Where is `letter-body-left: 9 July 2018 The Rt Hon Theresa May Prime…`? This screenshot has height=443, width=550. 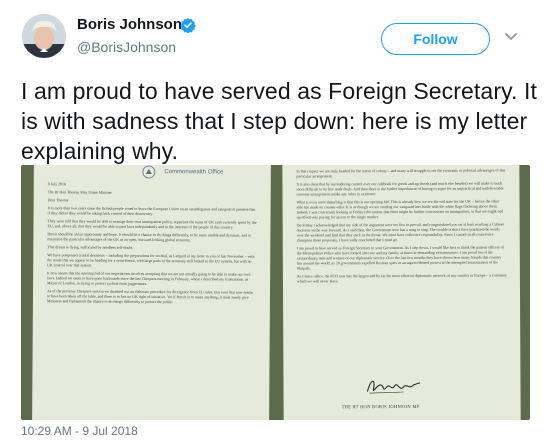 letter-body-left: 9 July 2018 The Rt Hon Theresa May Prime… is located at coordinates (152, 245).